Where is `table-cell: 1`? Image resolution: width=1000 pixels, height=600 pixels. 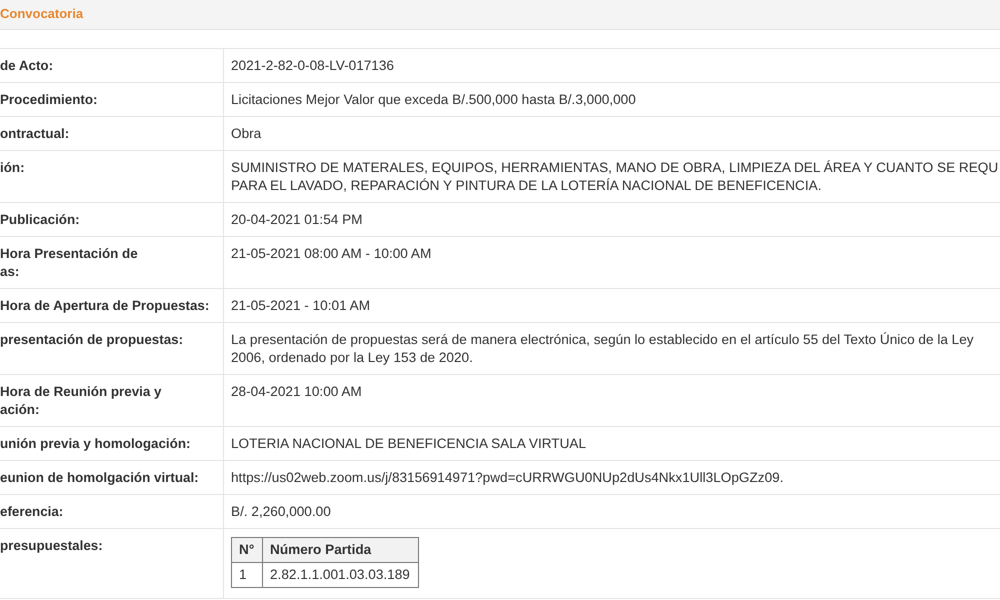
table-cell: 1 is located at coordinates (247, 575).